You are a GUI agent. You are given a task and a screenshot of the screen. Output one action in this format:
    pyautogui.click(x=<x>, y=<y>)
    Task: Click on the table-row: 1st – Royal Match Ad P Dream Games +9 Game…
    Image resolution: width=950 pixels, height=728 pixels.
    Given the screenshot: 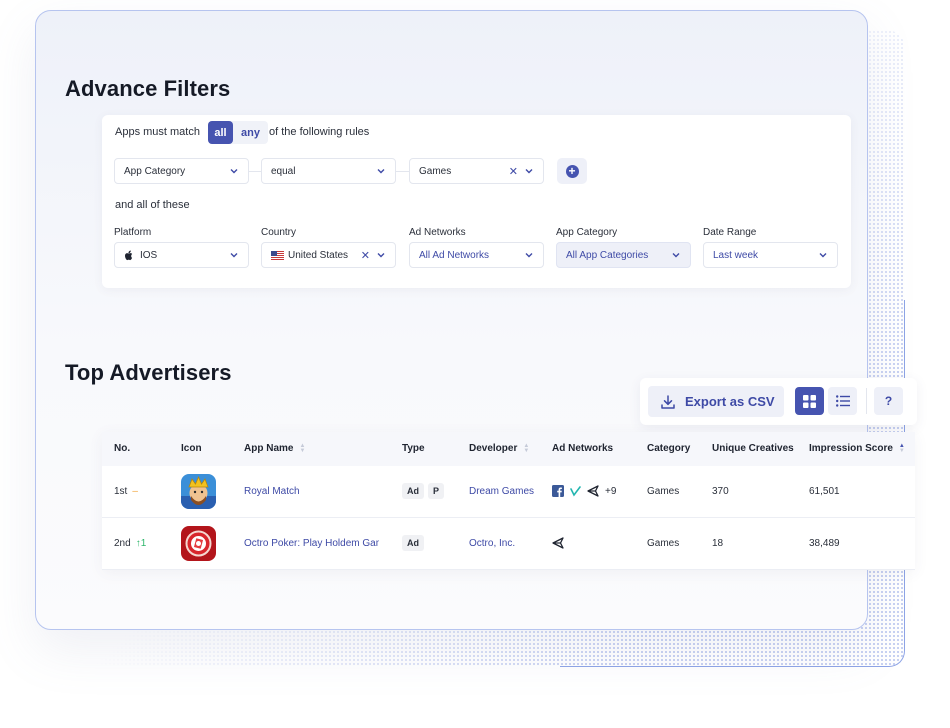 What is the action you would take?
    pyautogui.click(x=508, y=492)
    